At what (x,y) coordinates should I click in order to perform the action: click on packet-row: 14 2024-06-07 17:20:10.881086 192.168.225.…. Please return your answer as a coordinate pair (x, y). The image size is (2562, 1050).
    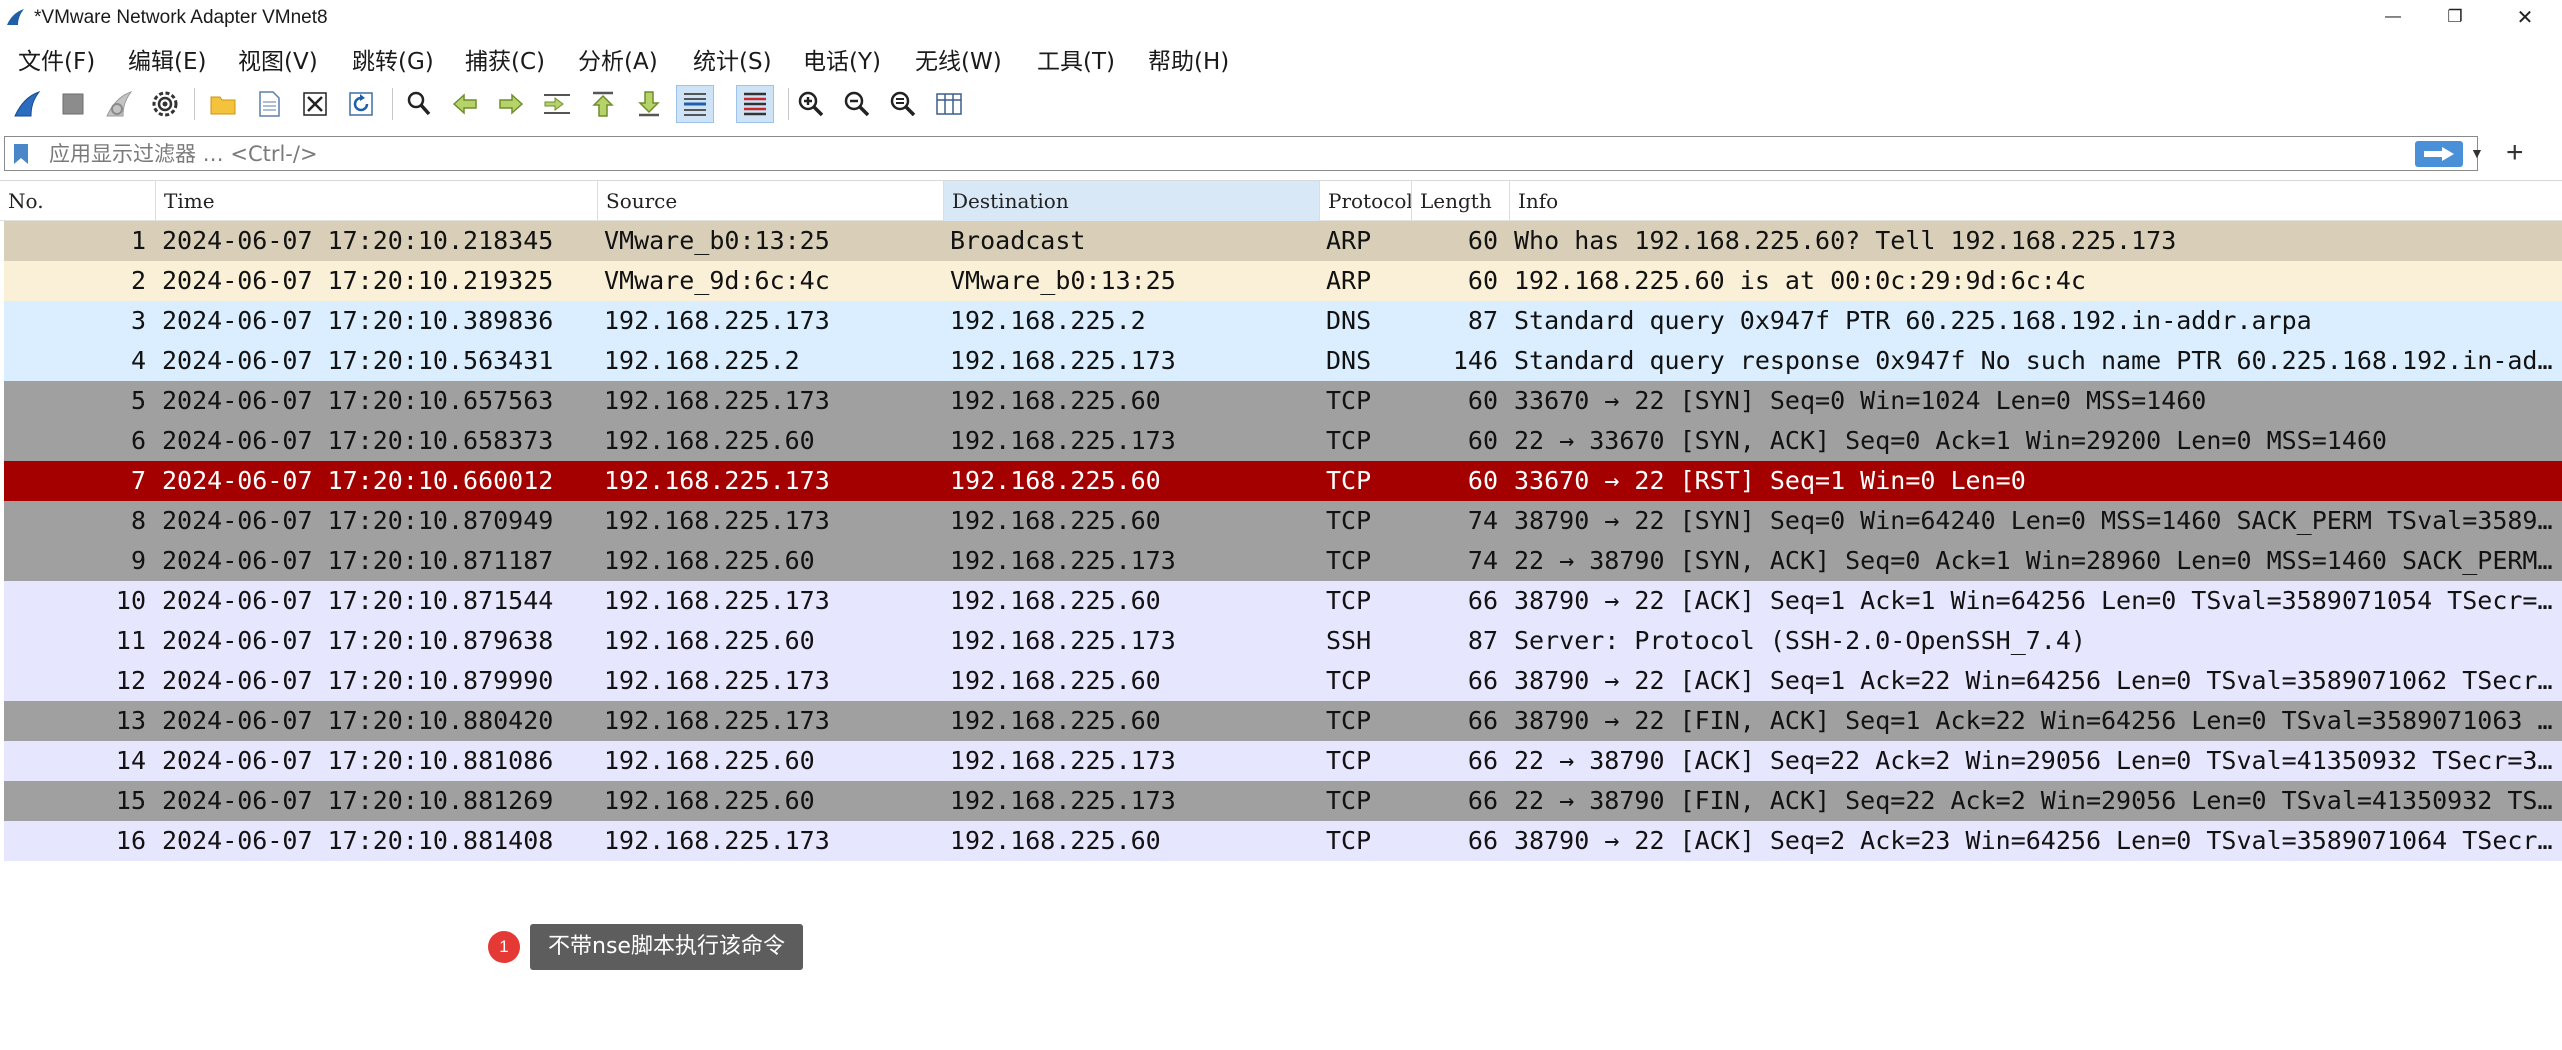
    Looking at the image, I should click on (1283, 761).